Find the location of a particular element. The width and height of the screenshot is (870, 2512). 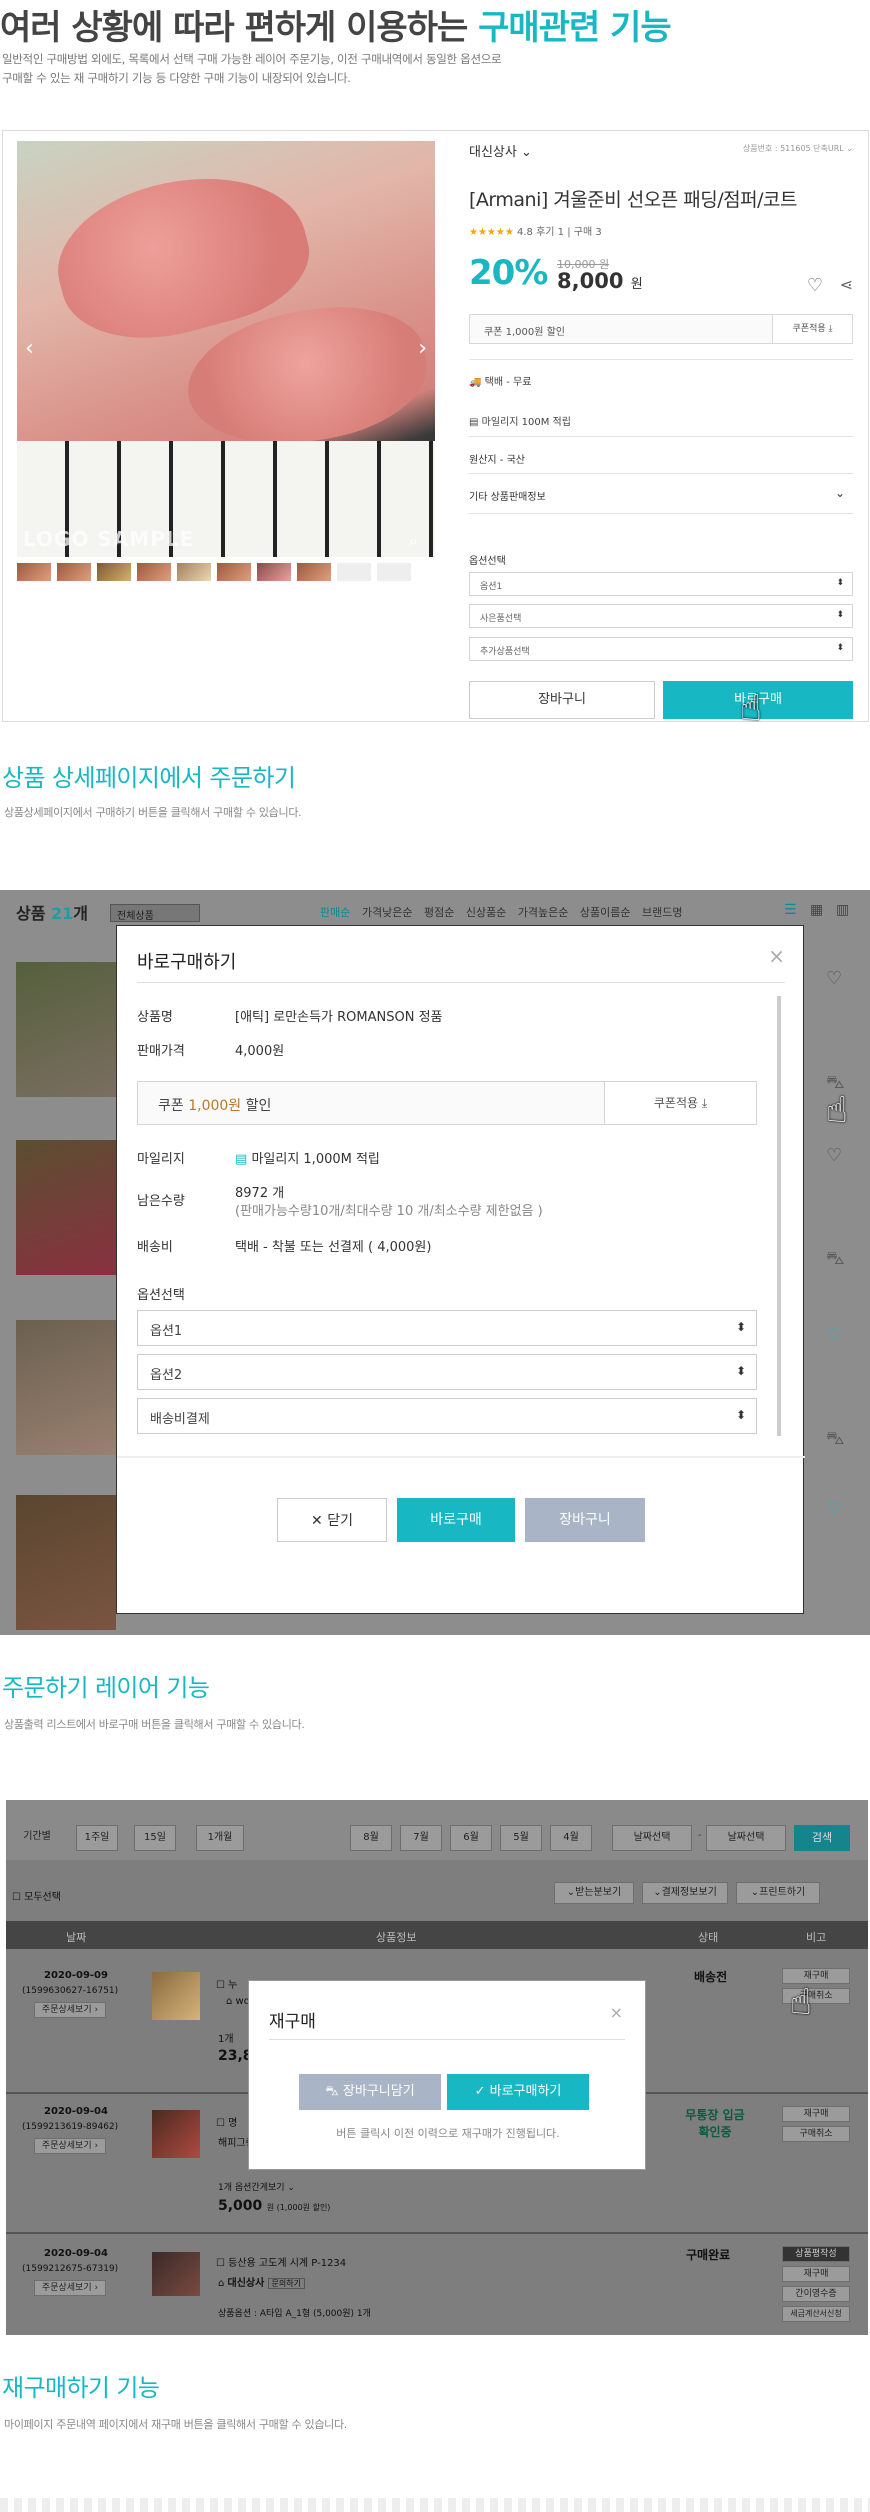

period-1month: 1개월 is located at coordinates (220, 1838).